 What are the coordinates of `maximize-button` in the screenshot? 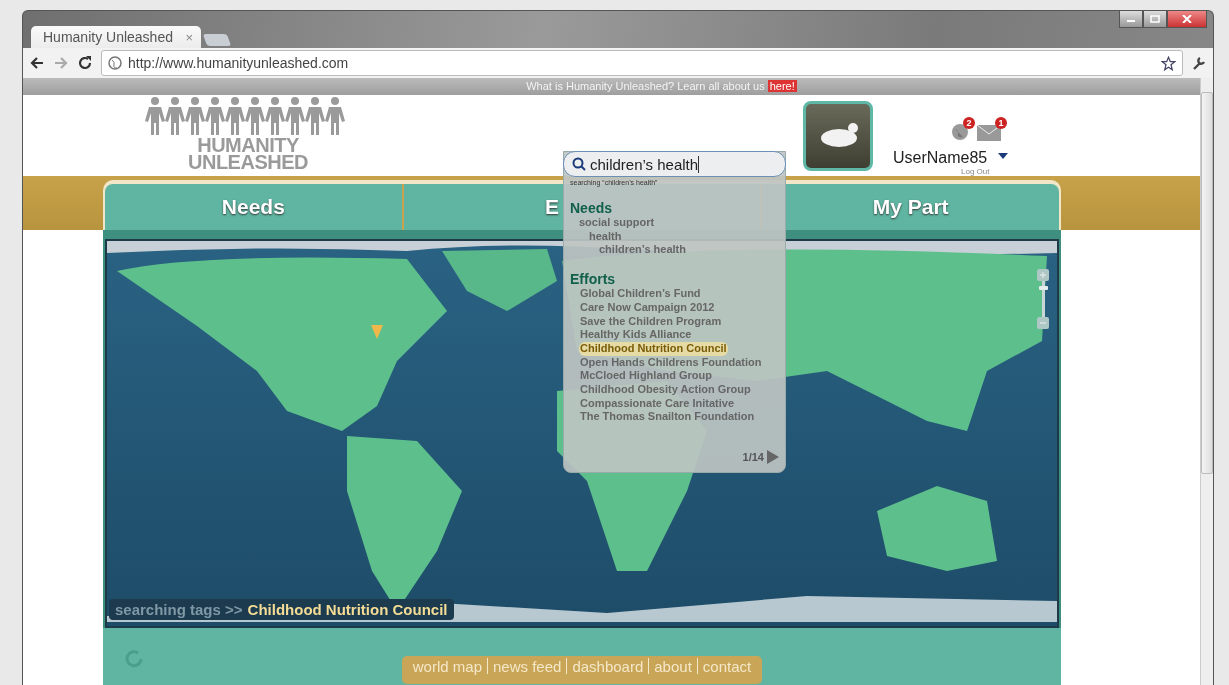 It's located at (1155, 19).